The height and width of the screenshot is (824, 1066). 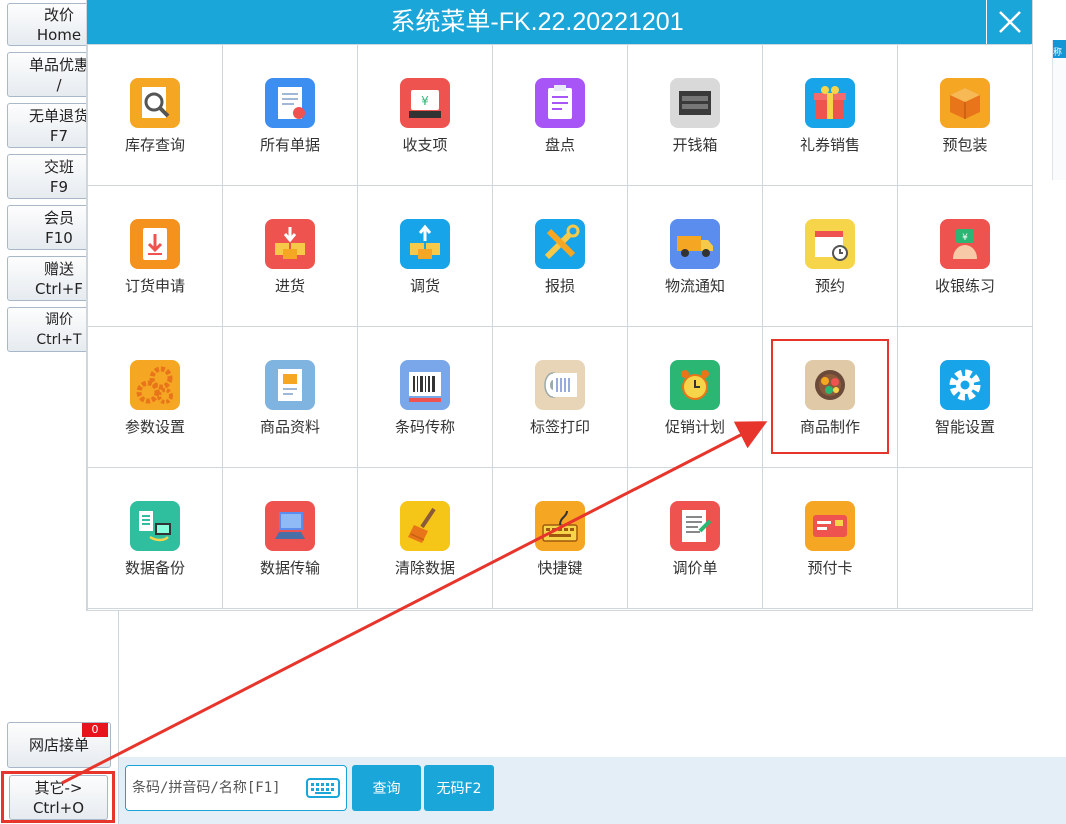 I want to click on menu-item-price-adjust-sheet: 调价单, so click(x=695, y=538).